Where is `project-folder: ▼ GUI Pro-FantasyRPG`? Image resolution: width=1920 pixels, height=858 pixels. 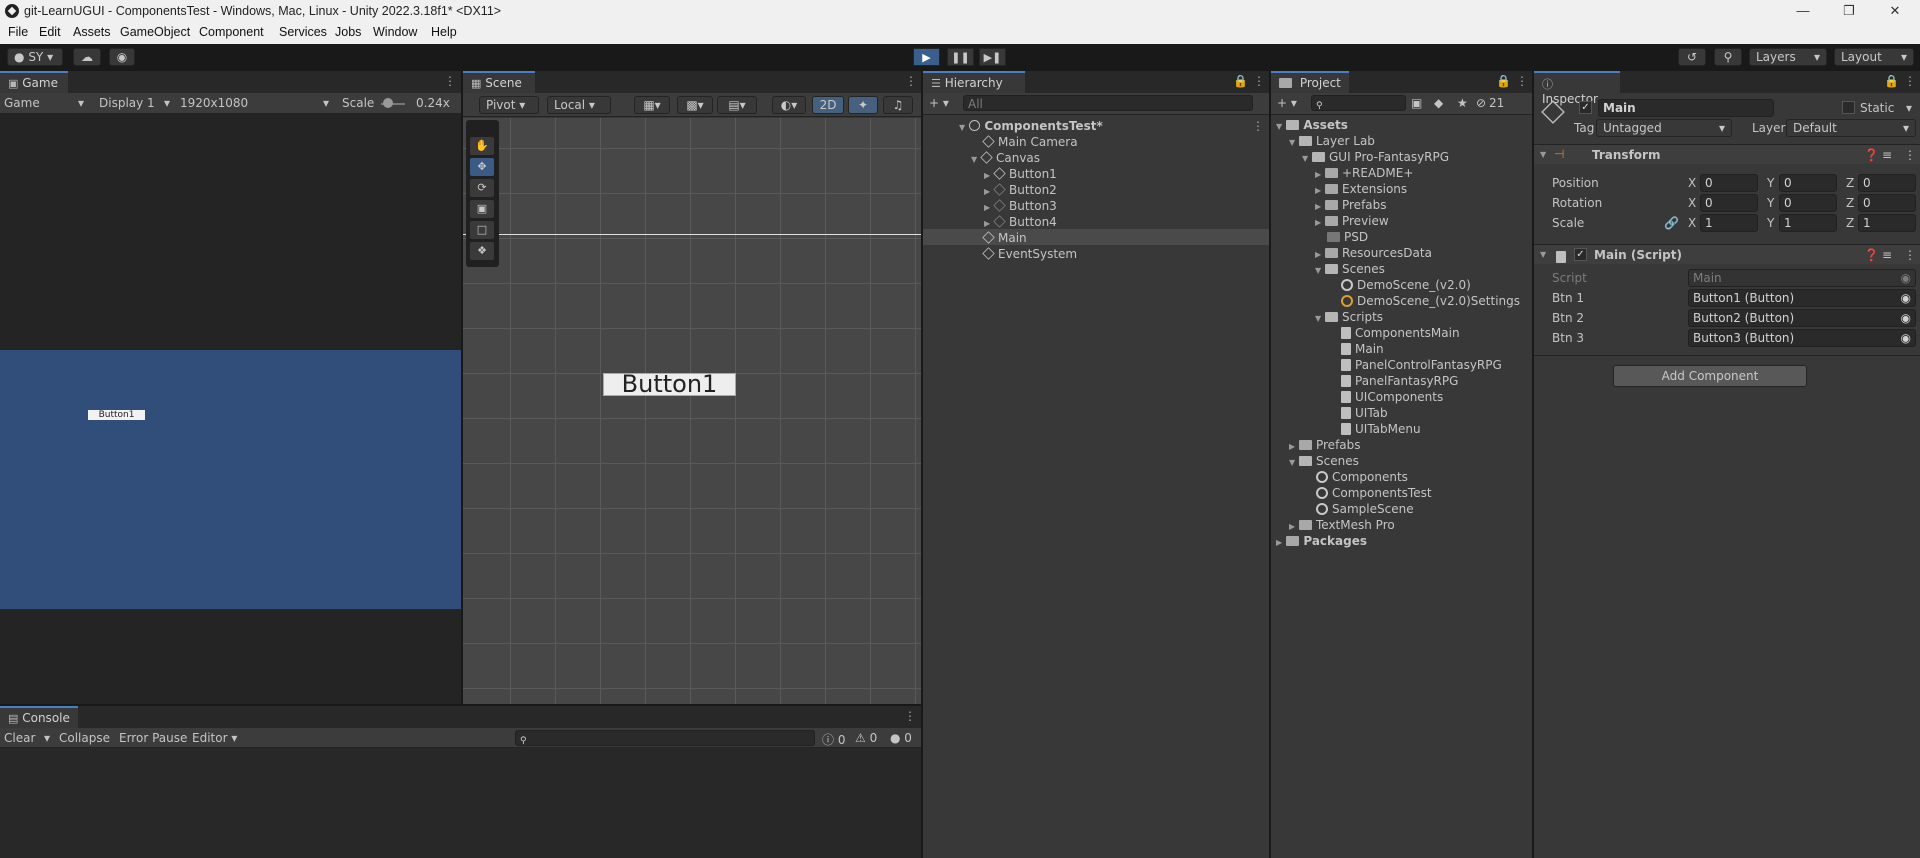 project-folder: ▼ GUI Pro-FantasyRPG is located at coordinates (1375, 157).